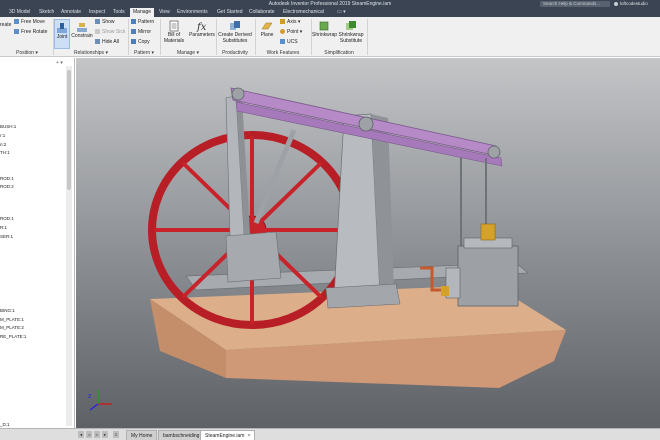 This screenshot has height=440, width=660. Describe the element at coordinates (19, 12) in the screenshot. I see `tab-3d-model: 3D Model` at that location.